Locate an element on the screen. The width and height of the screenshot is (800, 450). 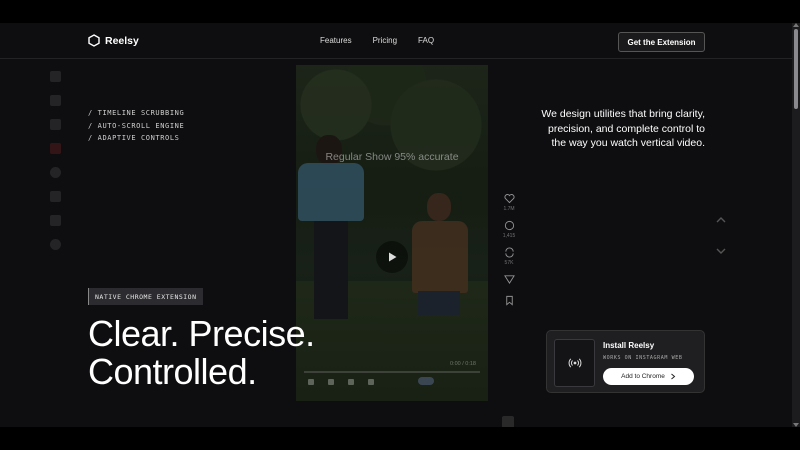
install-title: Install Reelsy is located at coordinates (629, 345).